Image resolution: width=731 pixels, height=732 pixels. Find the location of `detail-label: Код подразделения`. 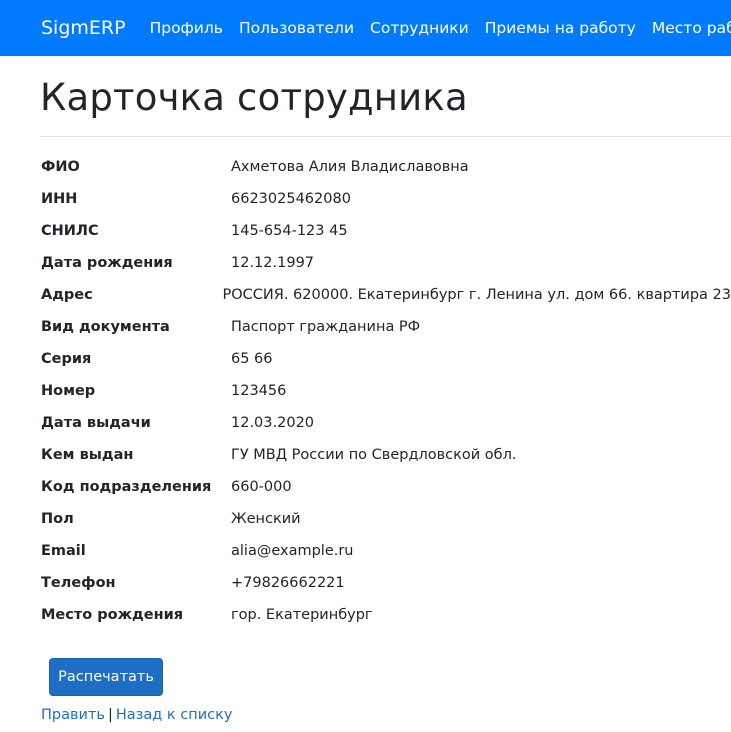

detail-label: Код подразделения is located at coordinates (126, 487).